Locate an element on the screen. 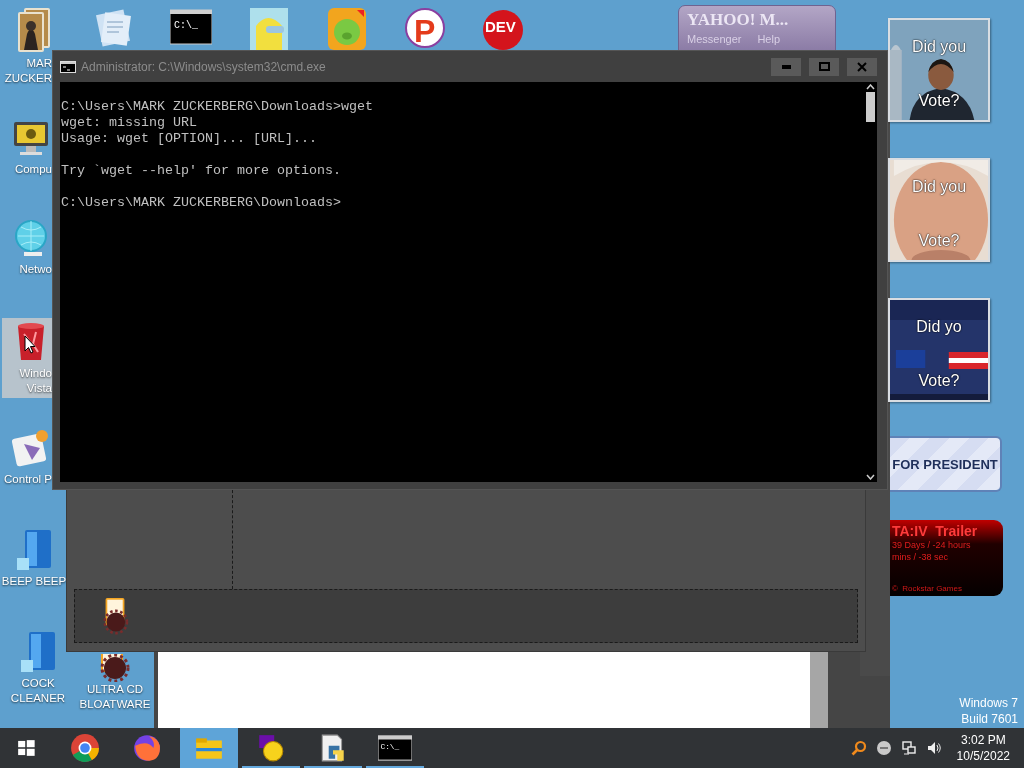 This screenshot has height=768, width=1024. scroll-down-icon is located at coordinates (870, 477).